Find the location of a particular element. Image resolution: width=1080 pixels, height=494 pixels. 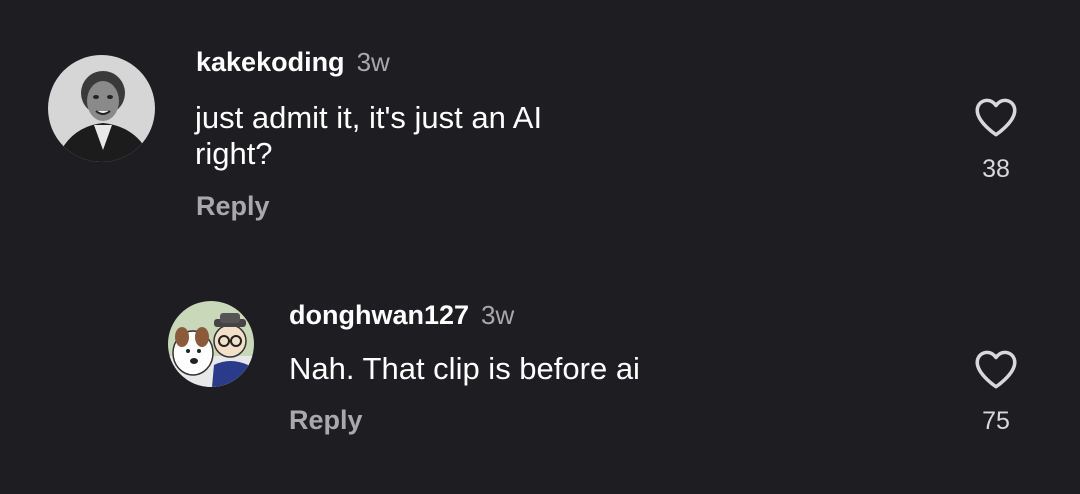

like-count: 38 is located at coordinates (996, 169).